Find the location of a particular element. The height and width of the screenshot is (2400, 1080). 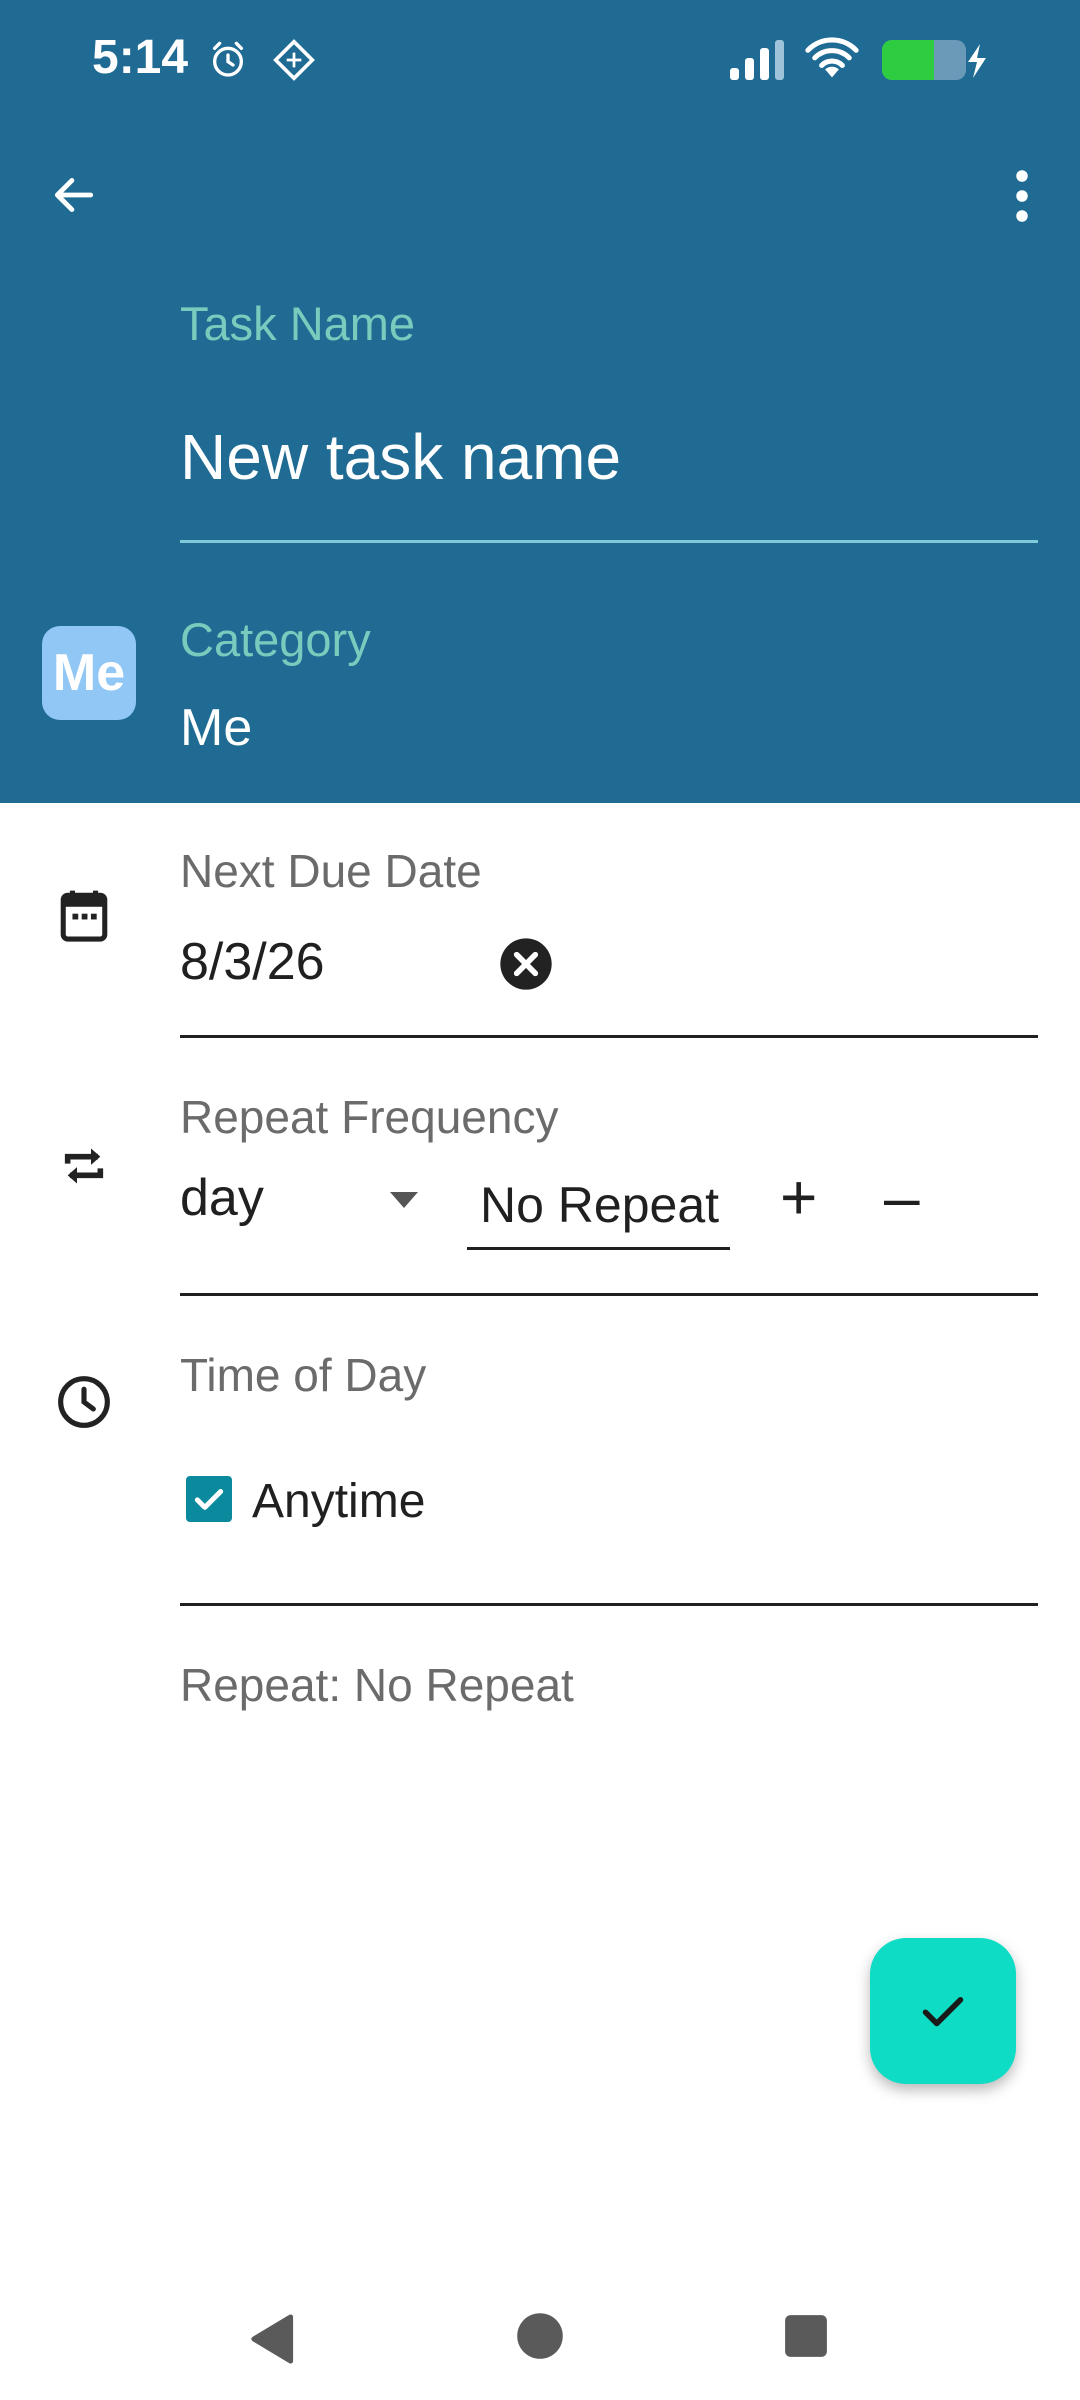

anytime-checkbox is located at coordinates (209, 1499).